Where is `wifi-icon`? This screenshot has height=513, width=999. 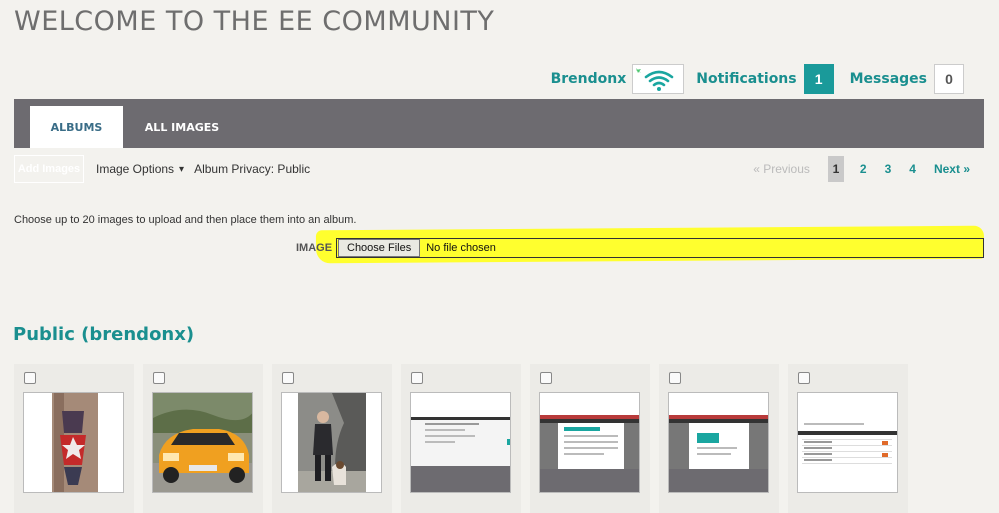 wifi-icon is located at coordinates (655, 79).